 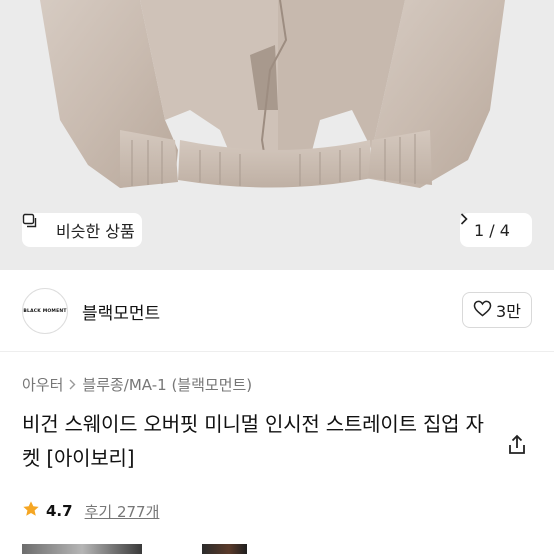 I want to click on product-title: 비건 스웨이드 오버핏 미니멀 인시전 스트레이트 집업 자켓 [아이보리], so click(x=253, y=441).